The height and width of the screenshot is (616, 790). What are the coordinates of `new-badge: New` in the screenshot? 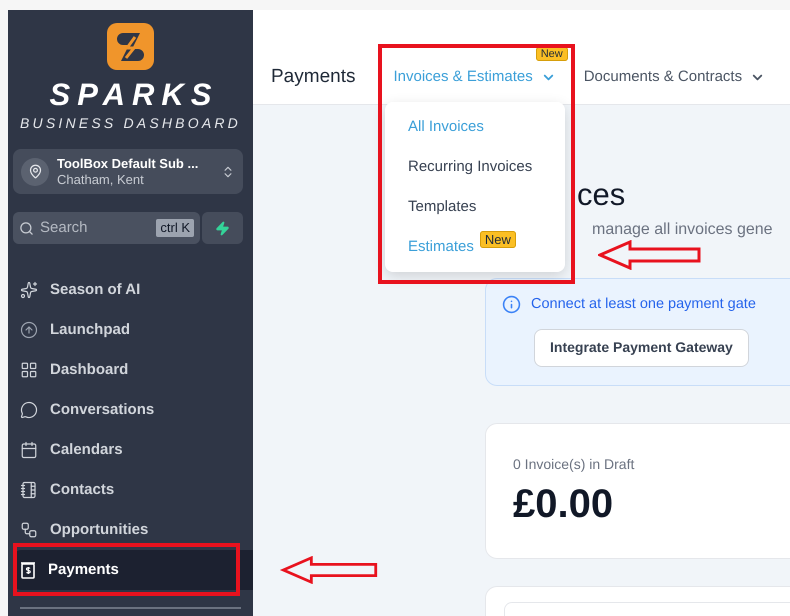 It's located at (498, 239).